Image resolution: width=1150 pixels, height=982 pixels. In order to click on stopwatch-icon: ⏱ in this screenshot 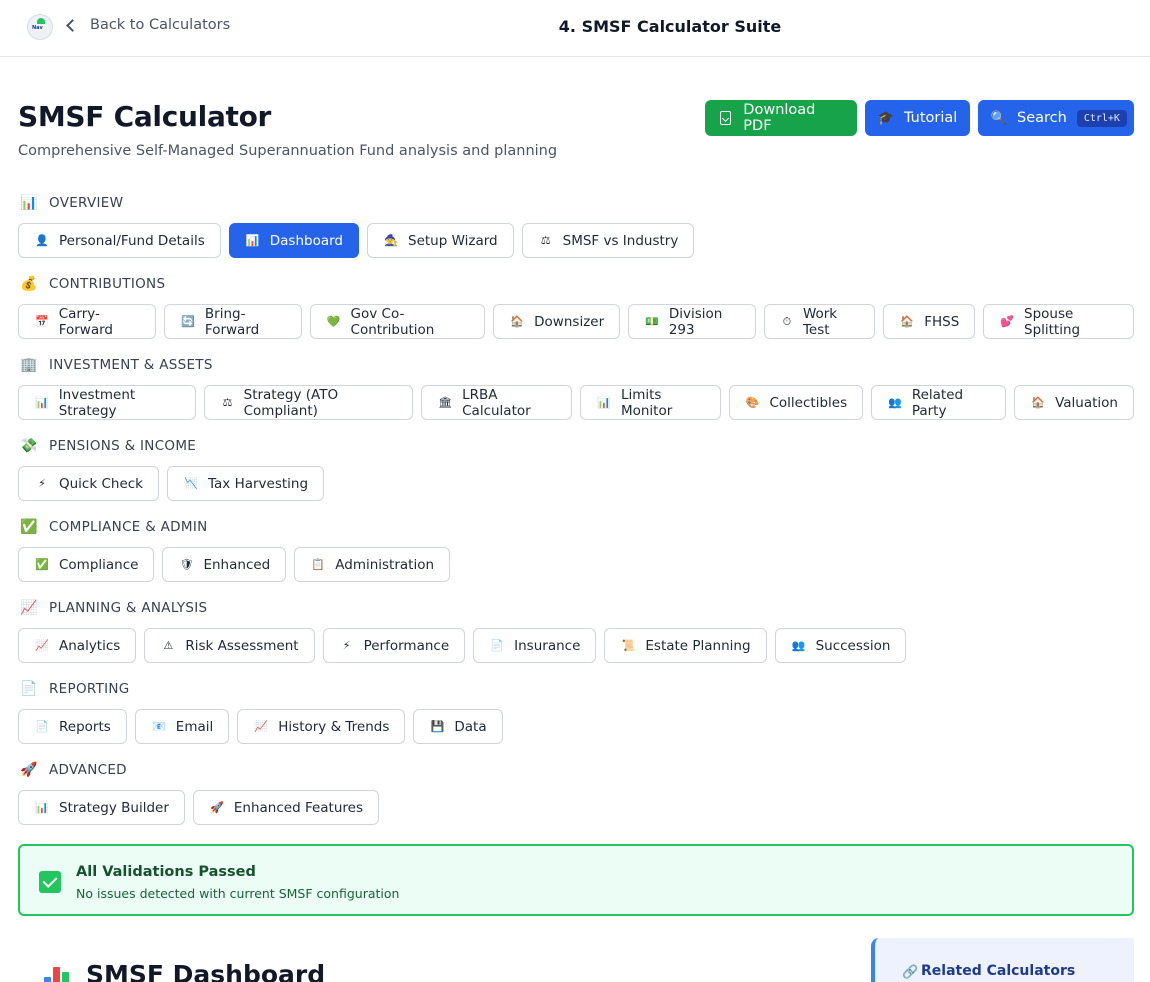, I will do `click(787, 321)`.